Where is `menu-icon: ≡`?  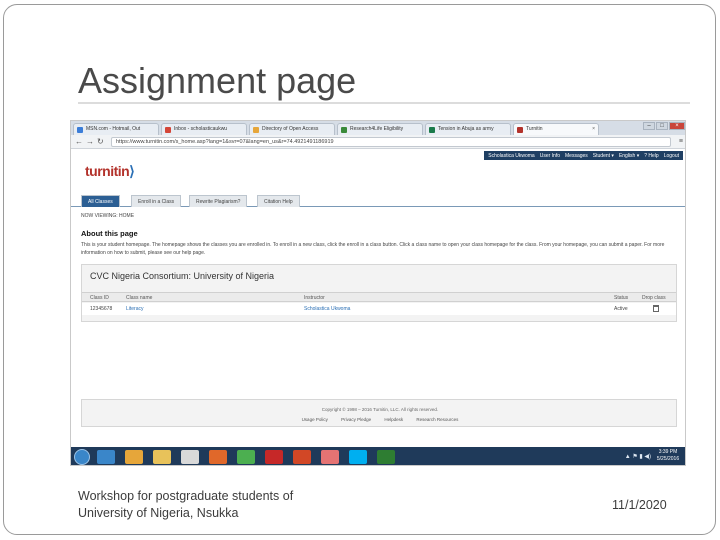 menu-icon: ≡ is located at coordinates (681, 141).